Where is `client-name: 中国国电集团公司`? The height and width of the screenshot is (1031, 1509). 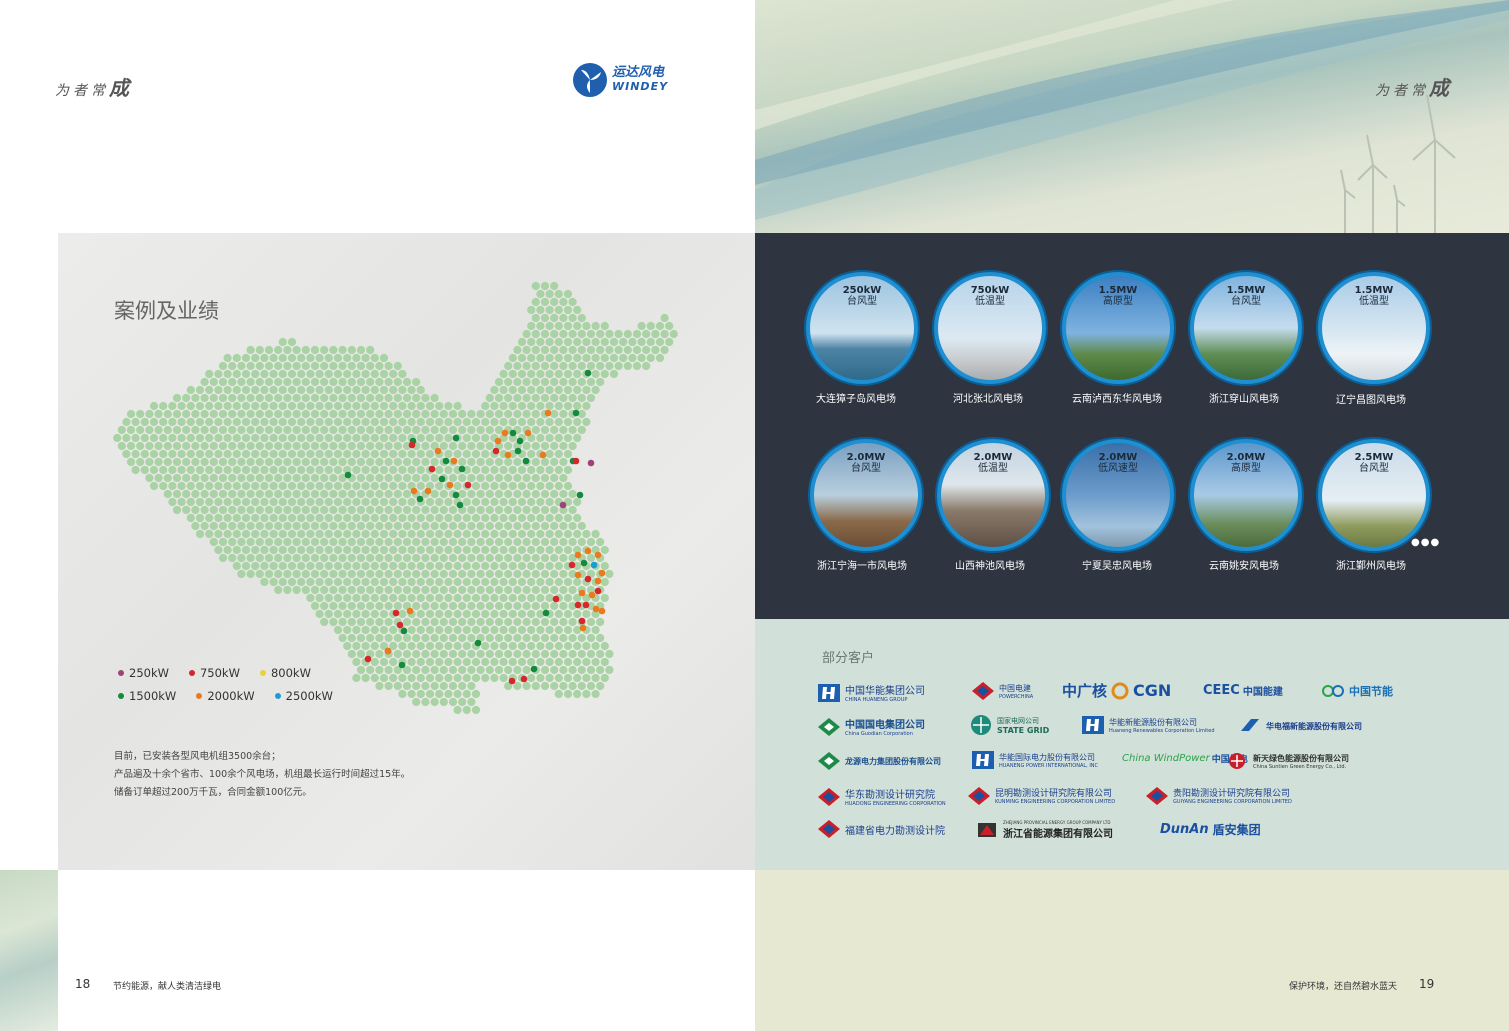
client-name: 中国国电集团公司 is located at coordinates (885, 725).